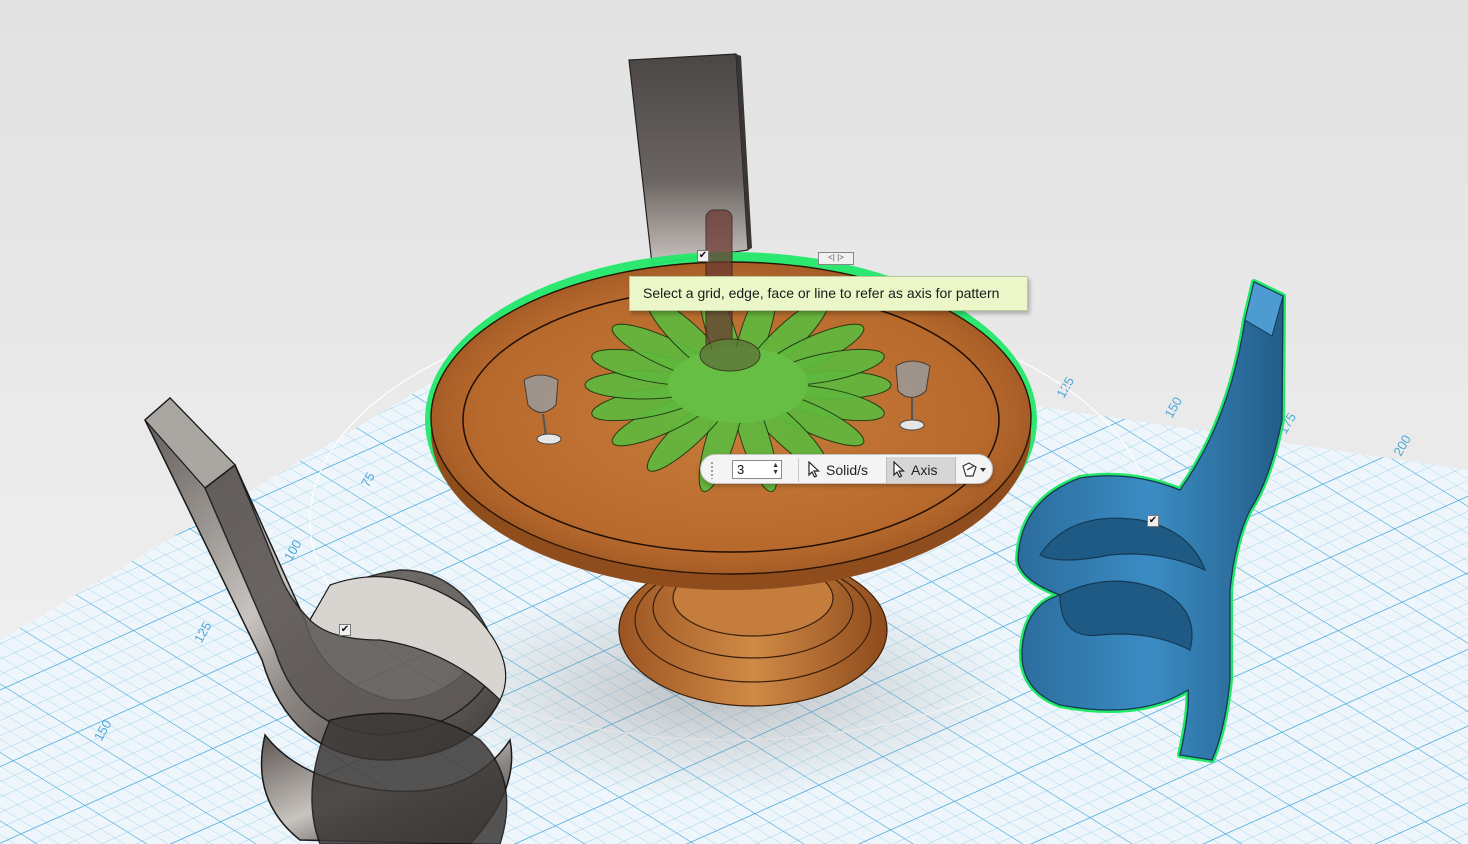 The width and height of the screenshot is (1468, 844). Describe the element at coordinates (924, 470) in the screenshot. I see `axis-label: Axis` at that location.